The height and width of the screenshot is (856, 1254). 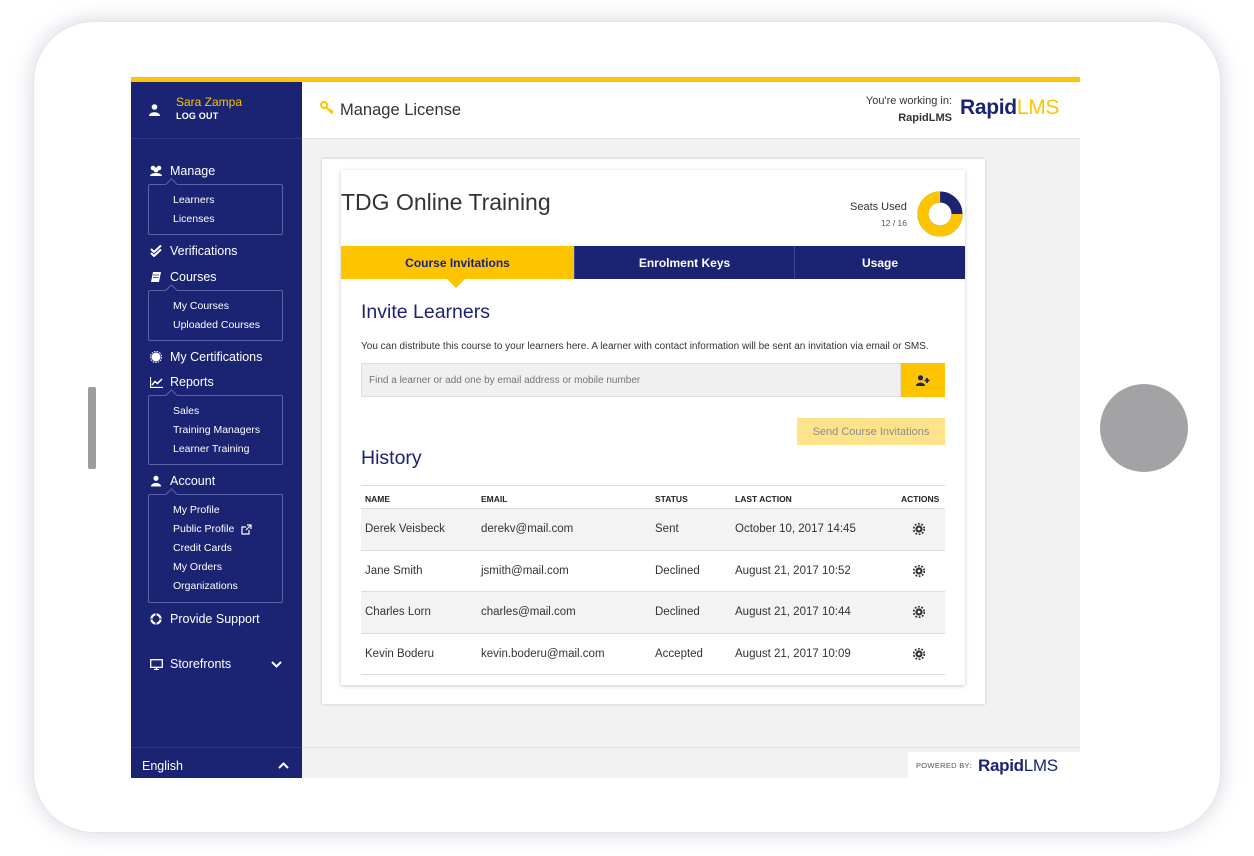 I want to click on sidebar-item-label: Account, so click(x=193, y=481).